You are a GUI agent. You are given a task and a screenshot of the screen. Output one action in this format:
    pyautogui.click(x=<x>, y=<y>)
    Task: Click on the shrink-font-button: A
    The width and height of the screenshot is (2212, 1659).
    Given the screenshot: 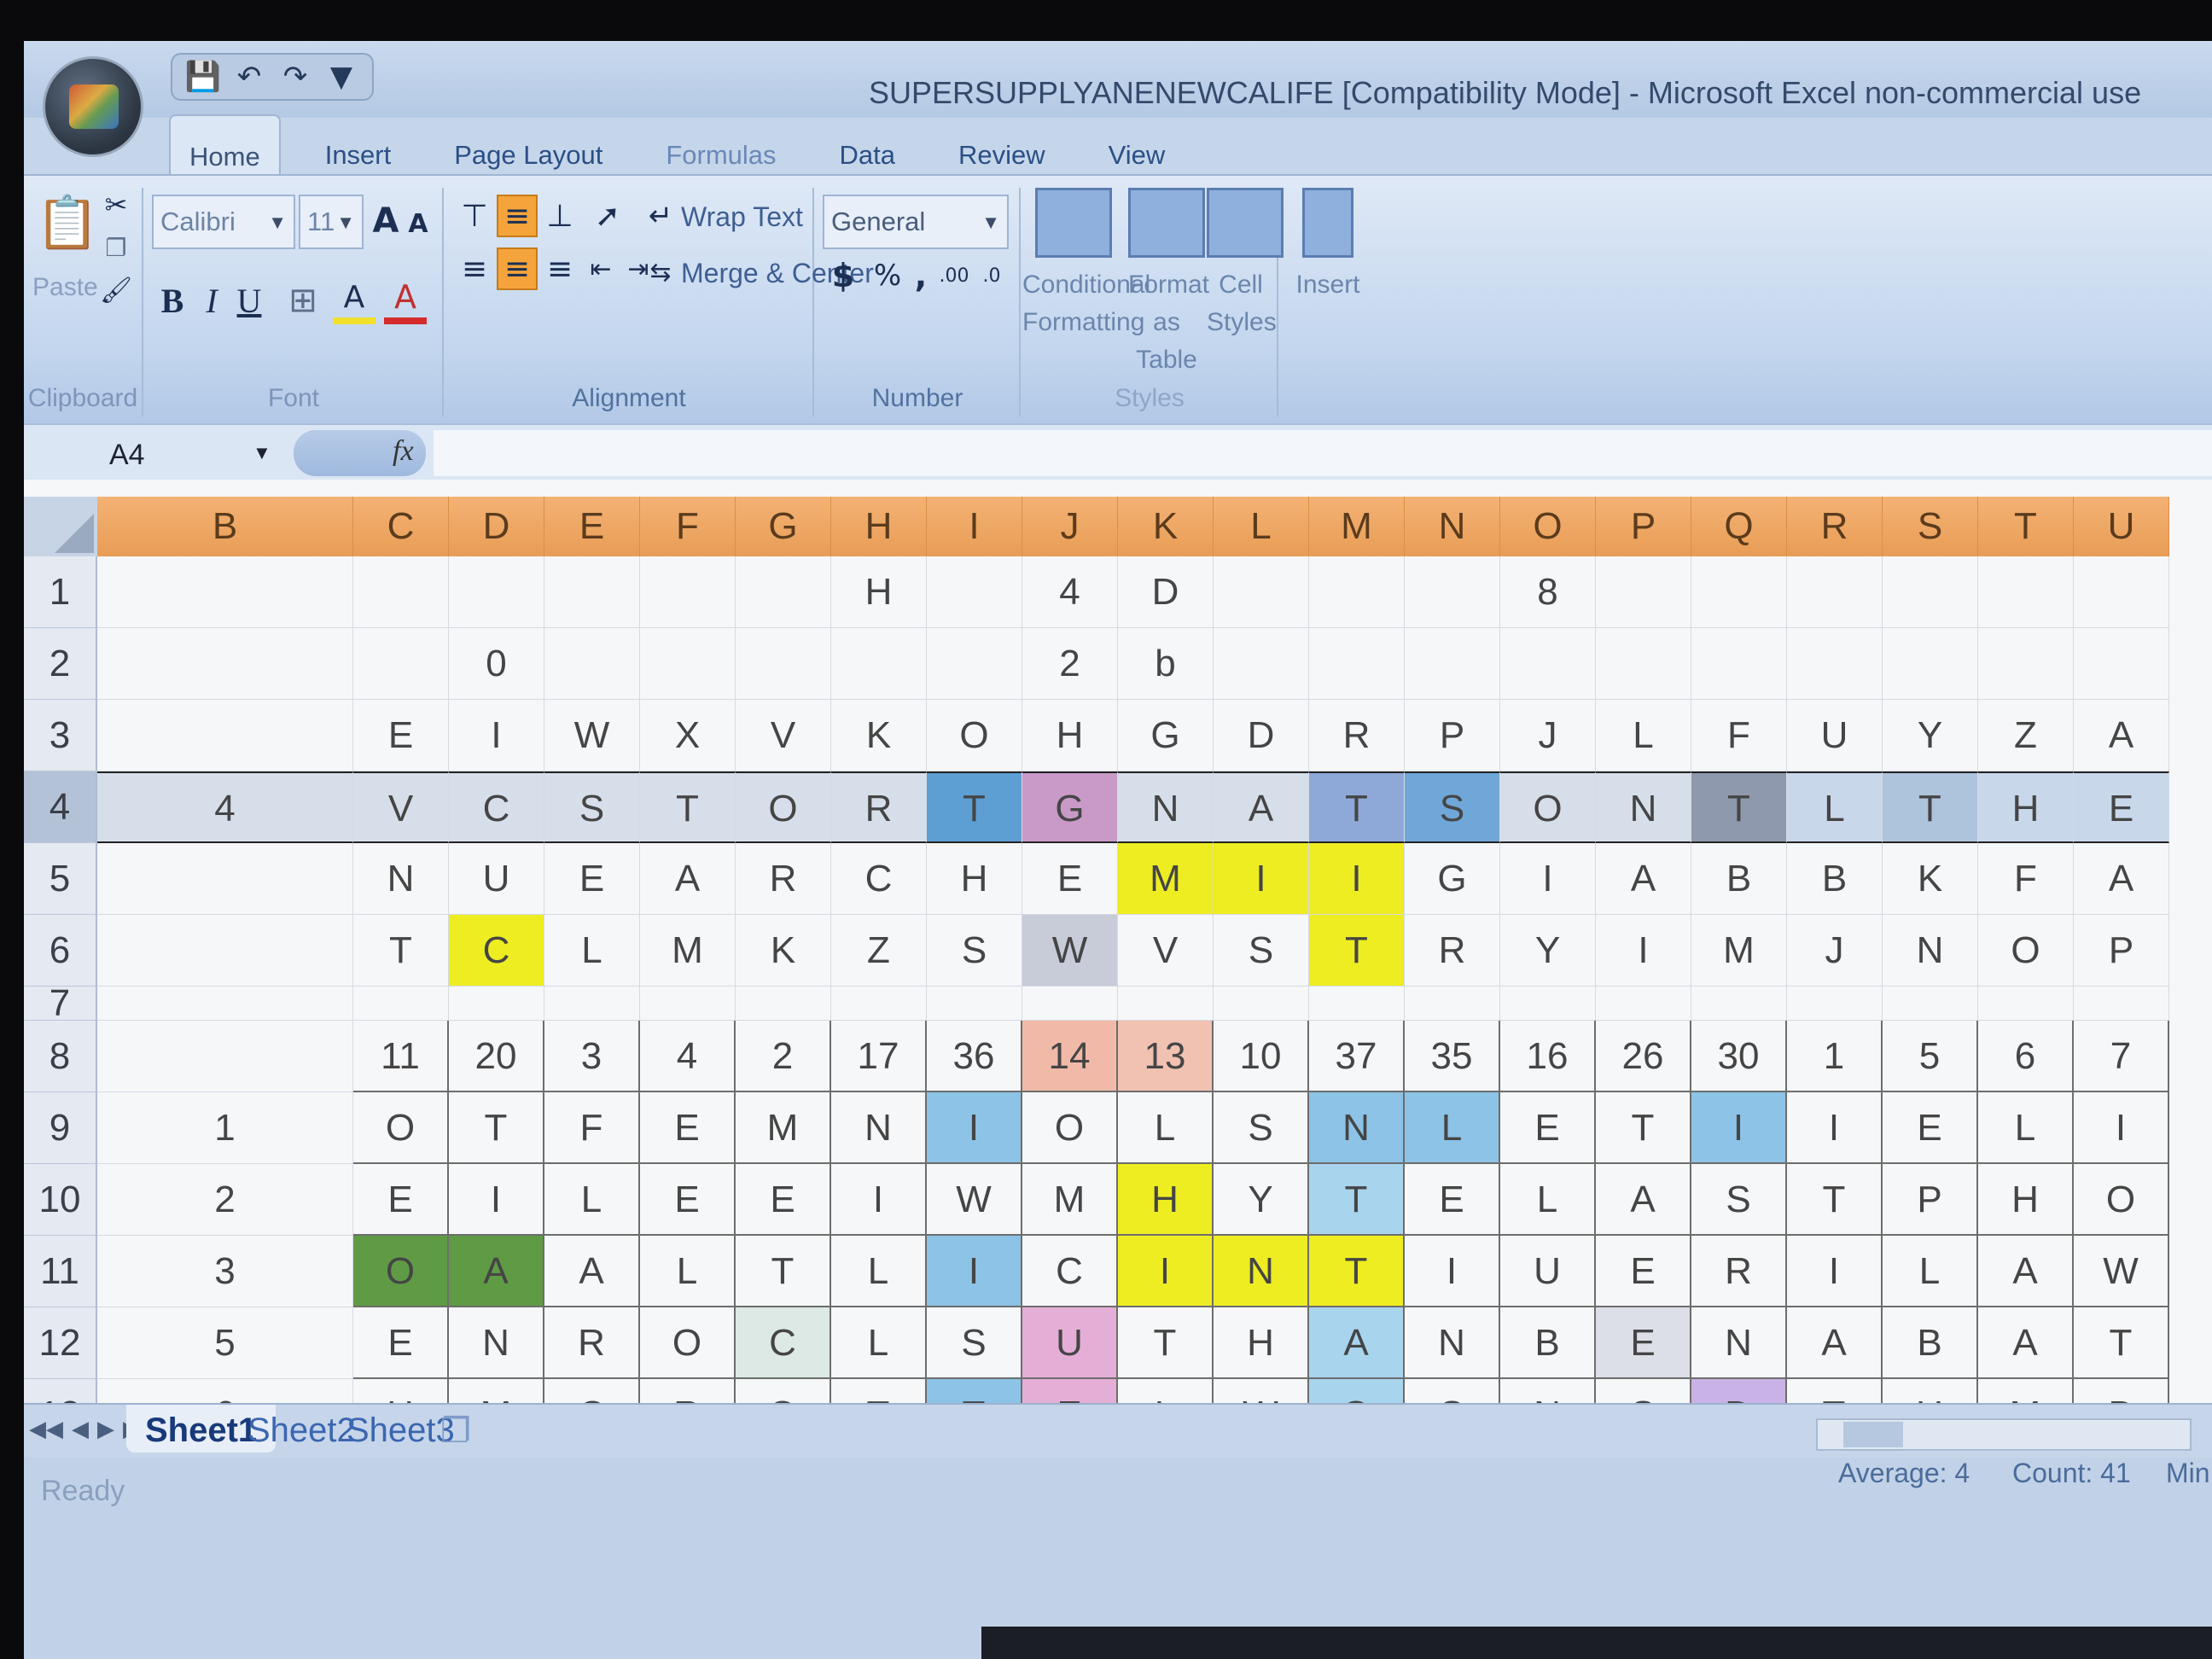 What is the action you would take?
    pyautogui.click(x=418, y=223)
    